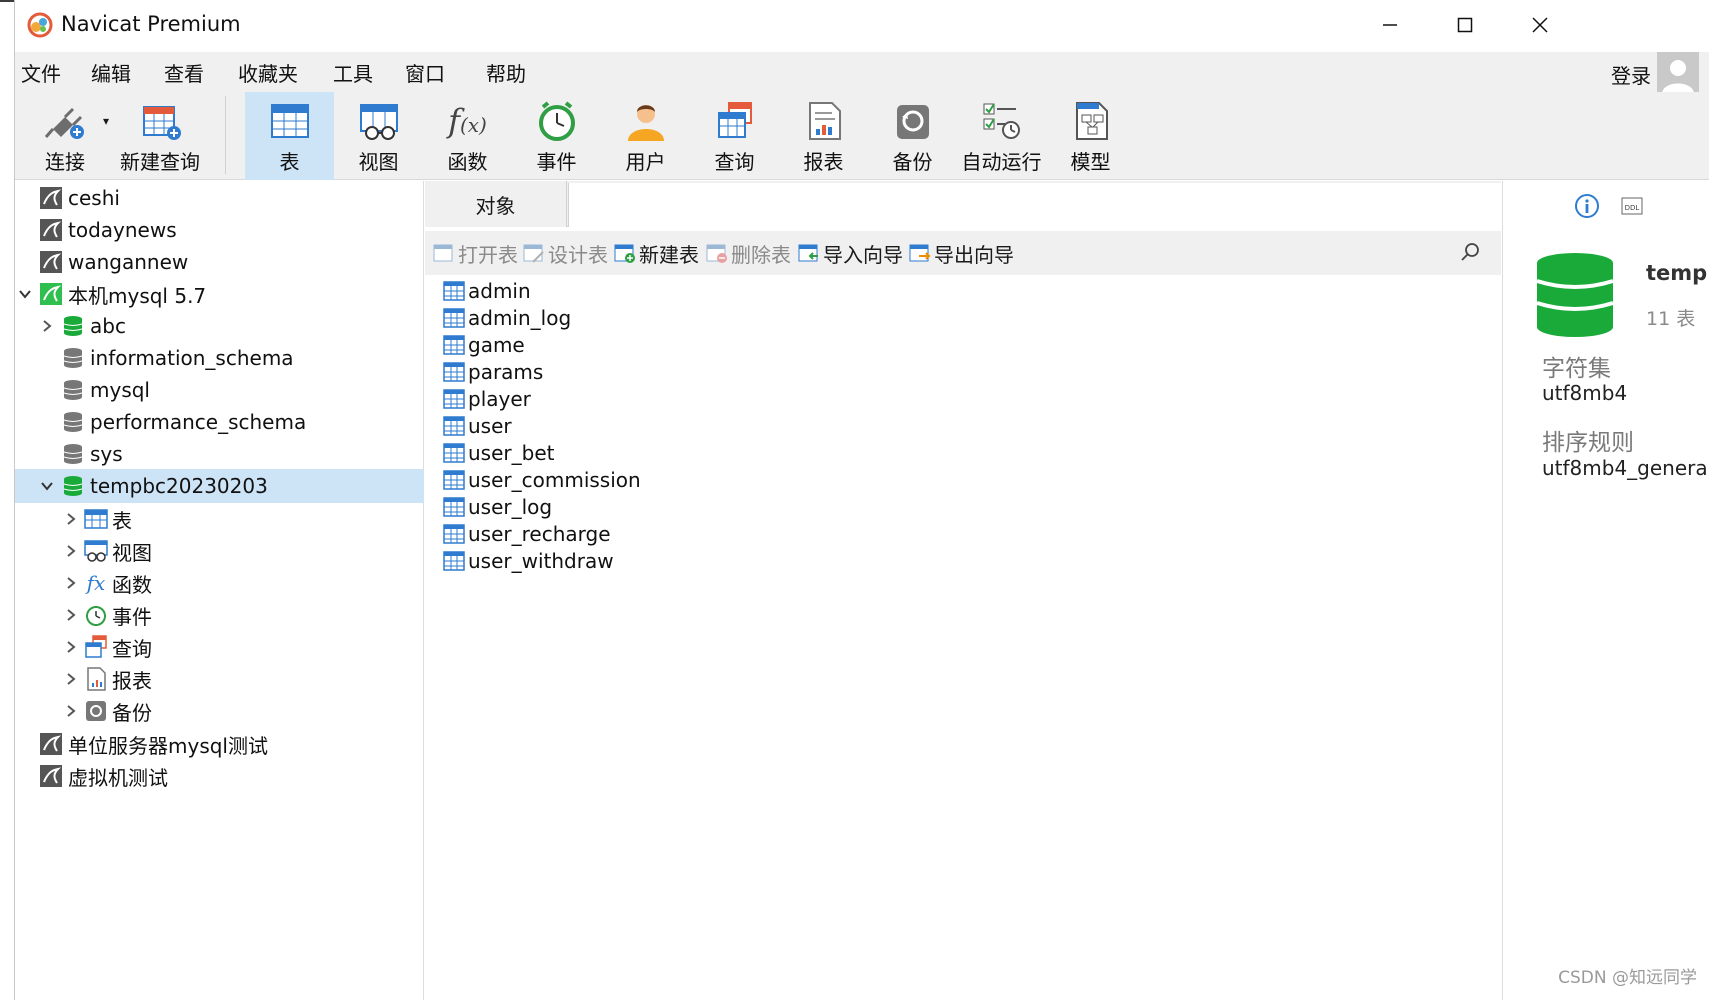 This screenshot has height=1000, width=1709. Describe the element at coordinates (484, 344) in the screenshot. I see `table-item-game: game` at that location.